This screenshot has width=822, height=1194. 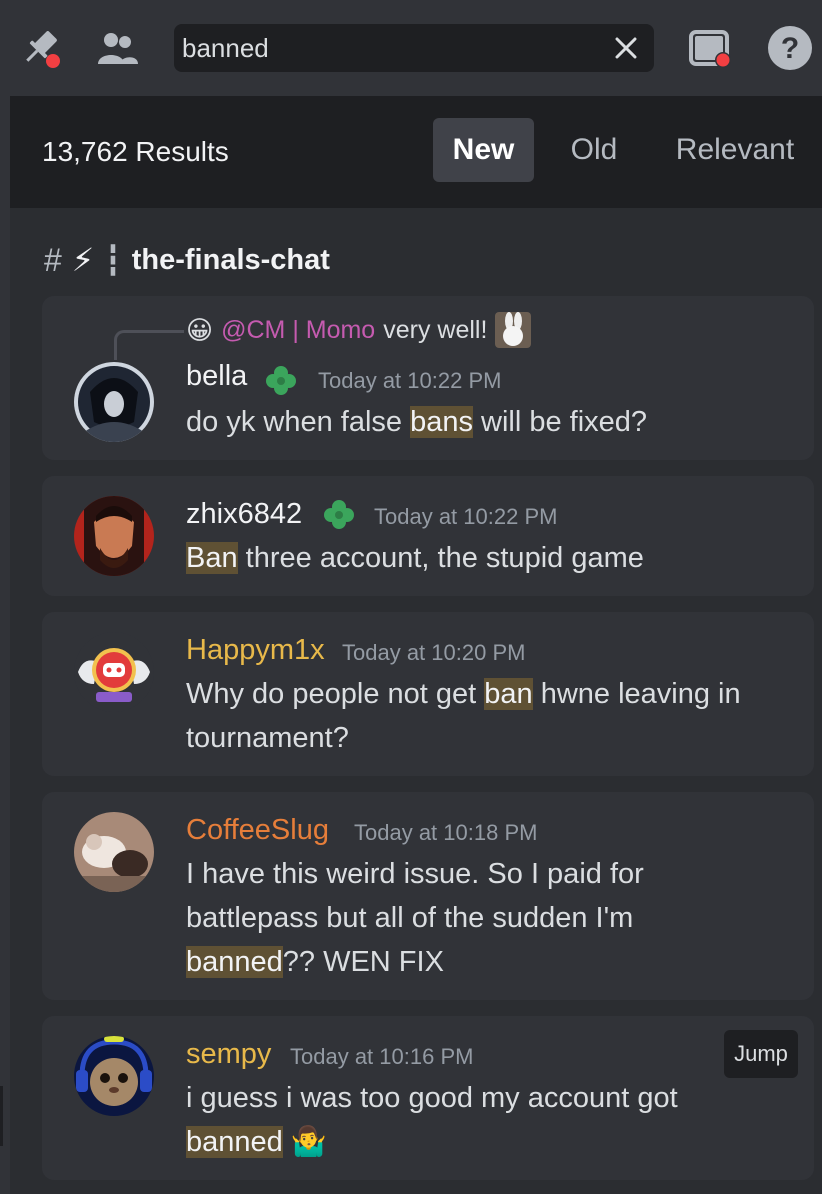 What do you see at coordinates (149, 345) in the screenshot?
I see `reply-connector` at bounding box center [149, 345].